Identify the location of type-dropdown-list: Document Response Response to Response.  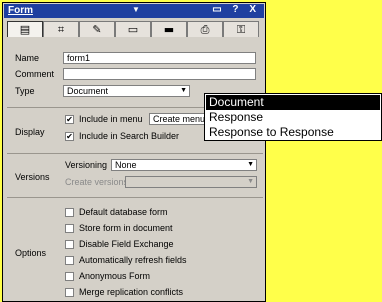
(293, 117).